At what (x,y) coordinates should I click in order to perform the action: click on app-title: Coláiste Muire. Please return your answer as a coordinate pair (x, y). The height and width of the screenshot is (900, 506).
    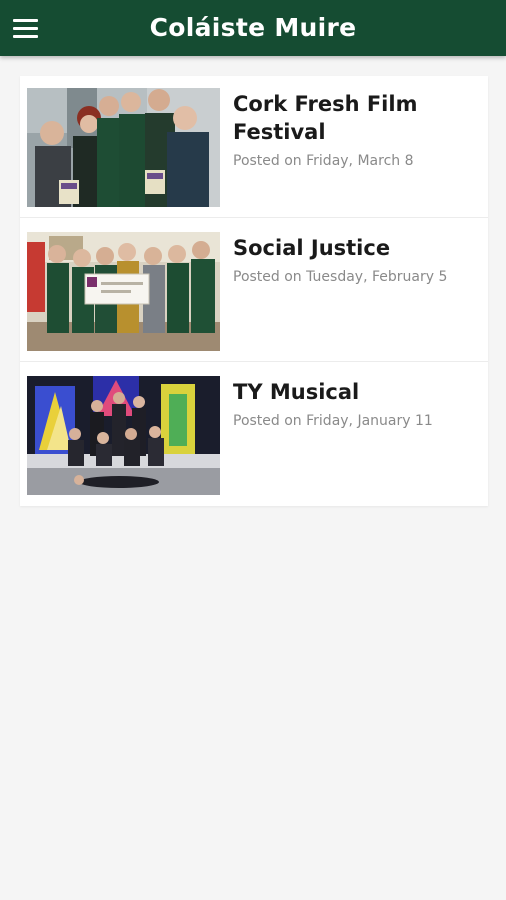
    Looking at the image, I should click on (253, 27).